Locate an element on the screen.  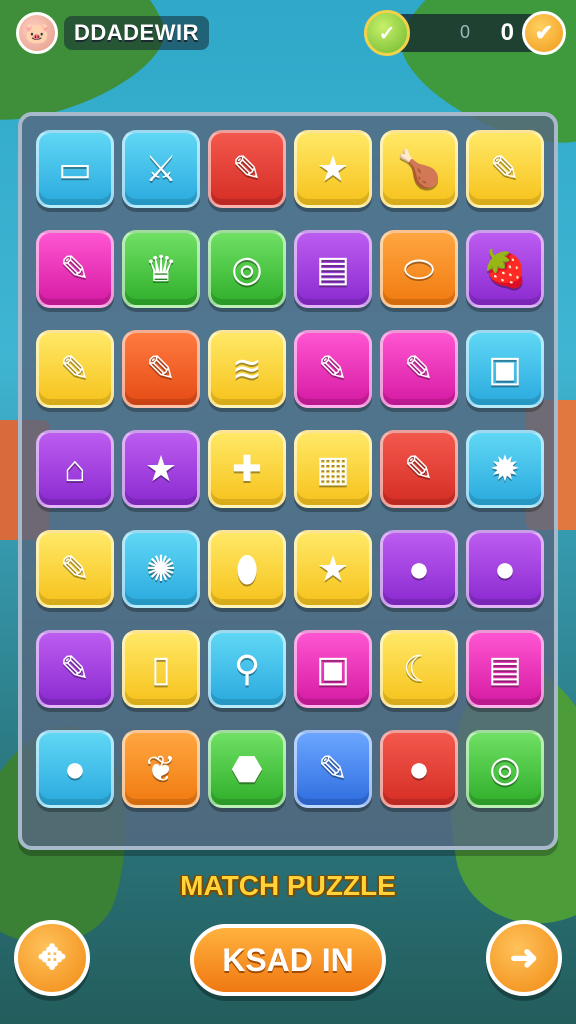
game-tile: ⬣ is located at coordinates (247, 769).